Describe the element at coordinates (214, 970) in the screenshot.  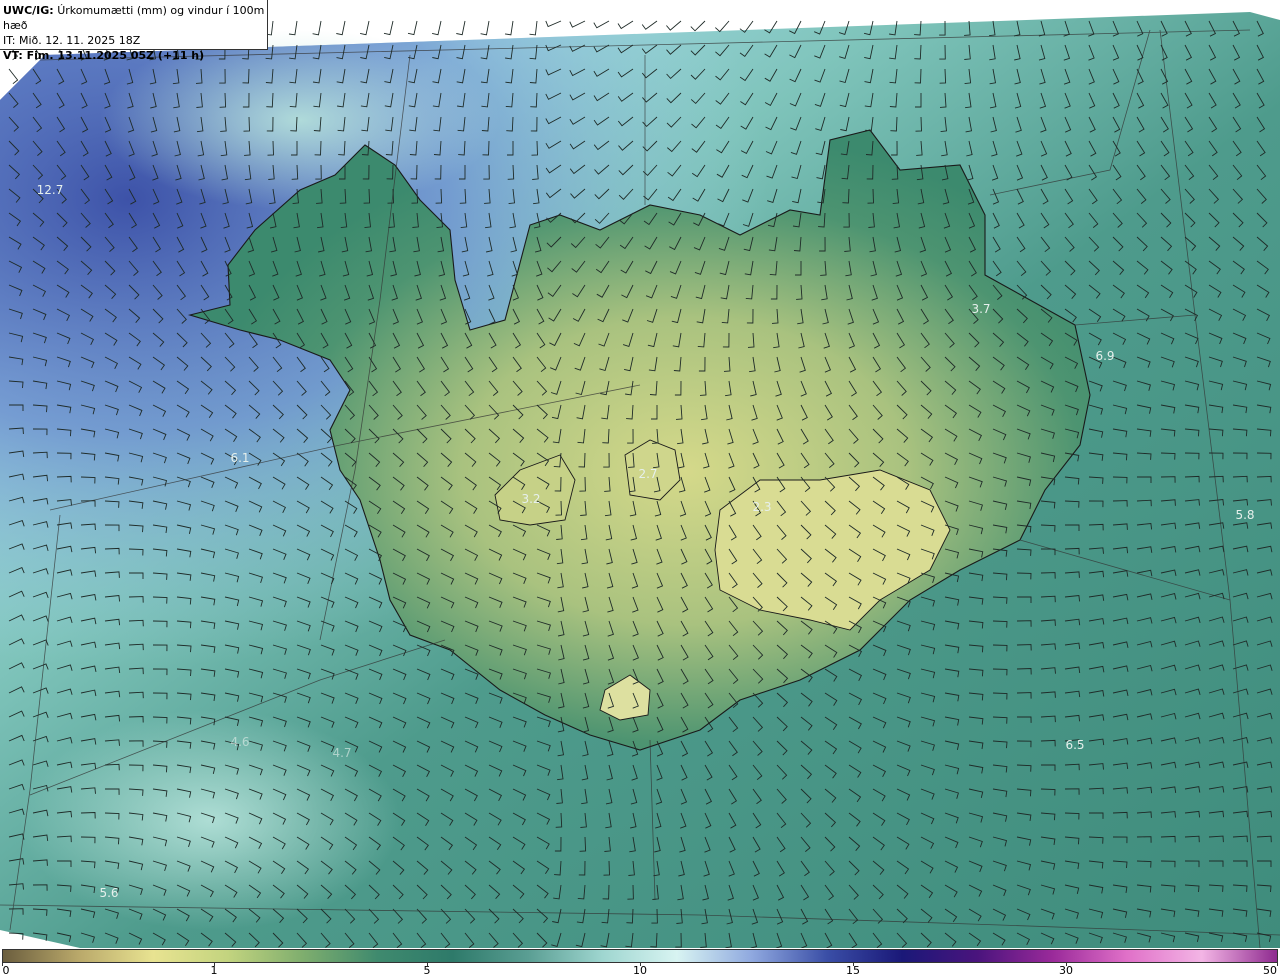
I see `colorbar-label: 1` at that location.